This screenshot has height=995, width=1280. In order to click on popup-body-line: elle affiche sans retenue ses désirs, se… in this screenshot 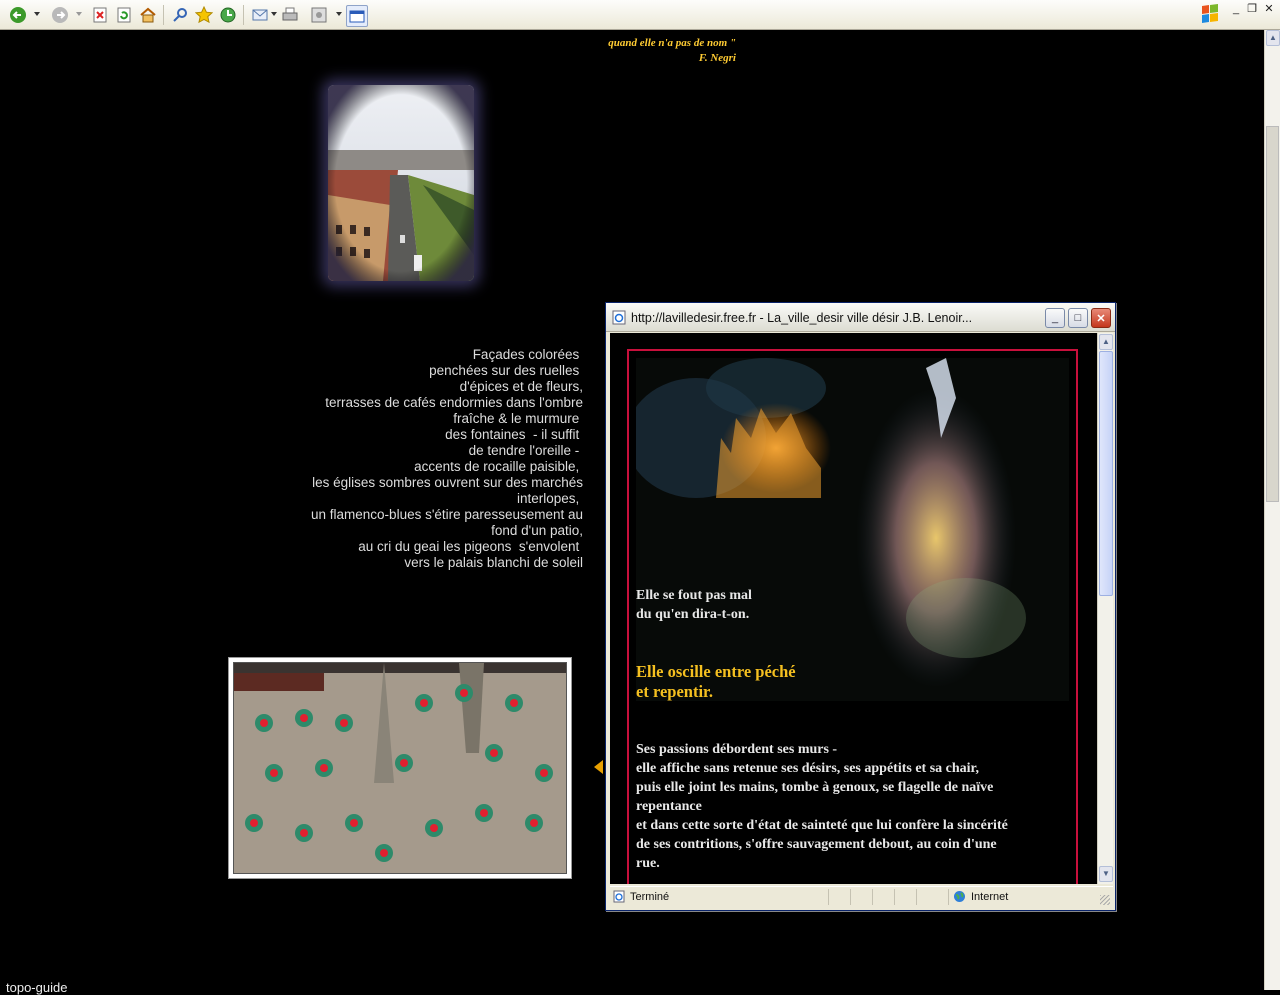, I will do `click(807, 768)`.